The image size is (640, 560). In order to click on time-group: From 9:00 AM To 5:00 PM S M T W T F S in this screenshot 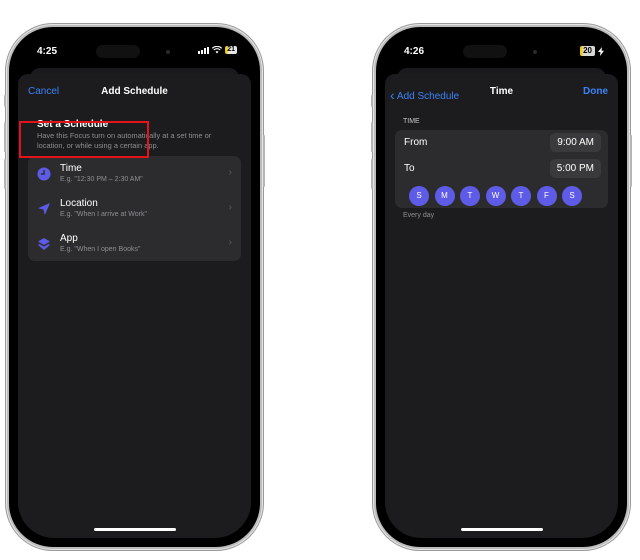, I will do `click(501, 169)`.